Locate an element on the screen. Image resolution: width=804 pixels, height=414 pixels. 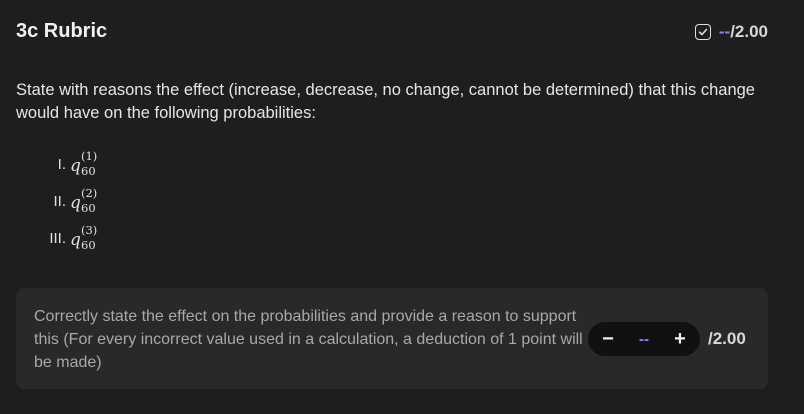
checkmark-icon is located at coordinates (703, 32).